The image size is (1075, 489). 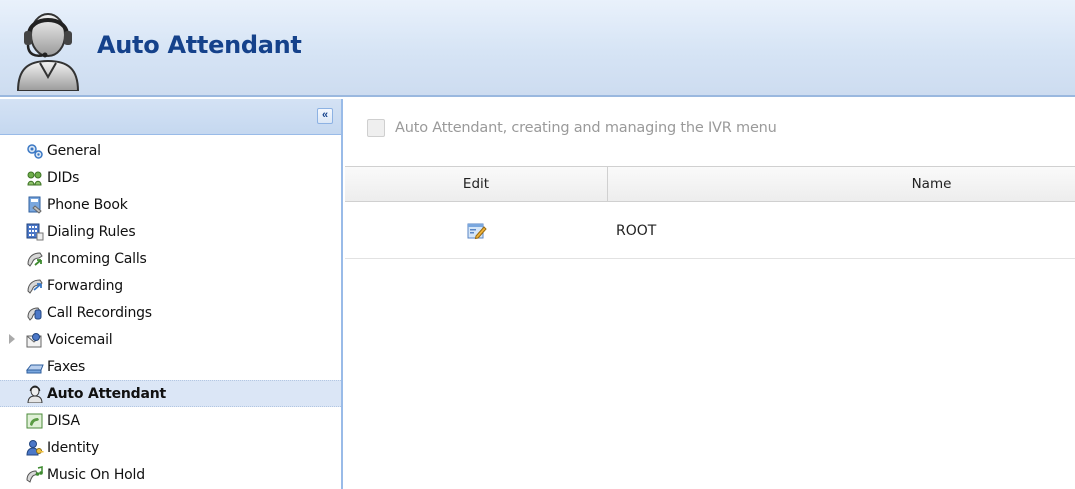 I want to click on incoming-calls-icon, so click(x=35, y=259).